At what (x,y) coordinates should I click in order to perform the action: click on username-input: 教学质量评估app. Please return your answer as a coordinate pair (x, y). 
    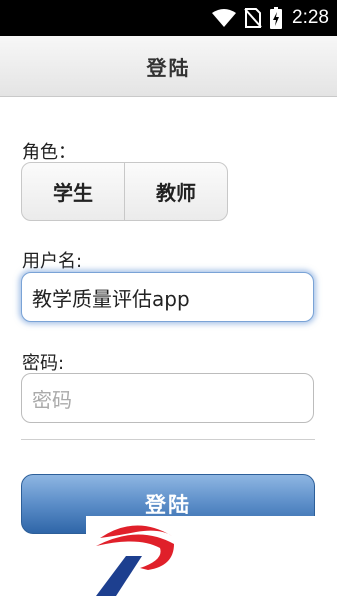
    Looking at the image, I should click on (167, 297).